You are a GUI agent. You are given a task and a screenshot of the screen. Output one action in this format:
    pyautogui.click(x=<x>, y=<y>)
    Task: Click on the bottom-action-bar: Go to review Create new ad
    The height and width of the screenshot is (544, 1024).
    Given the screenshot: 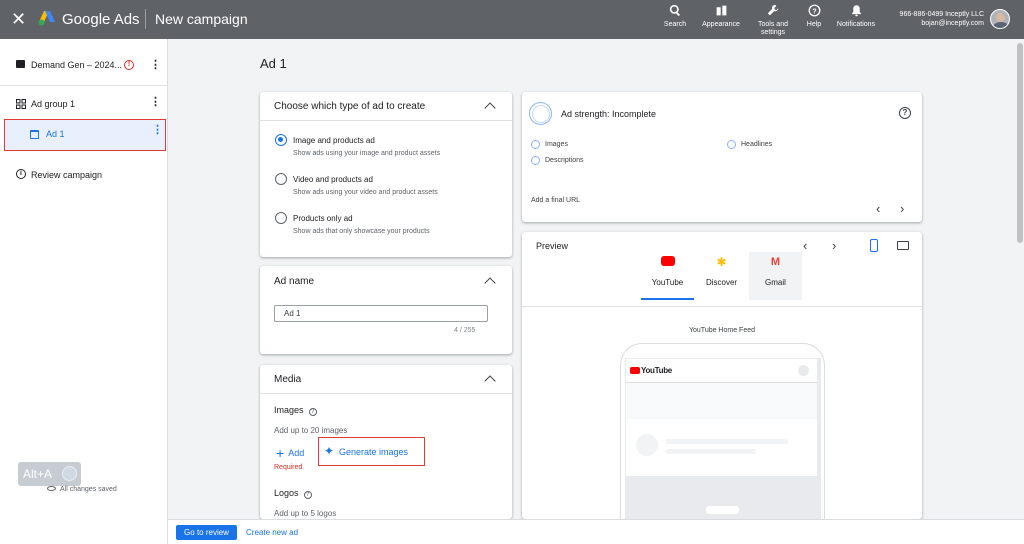 What is the action you would take?
    pyautogui.click(x=596, y=531)
    